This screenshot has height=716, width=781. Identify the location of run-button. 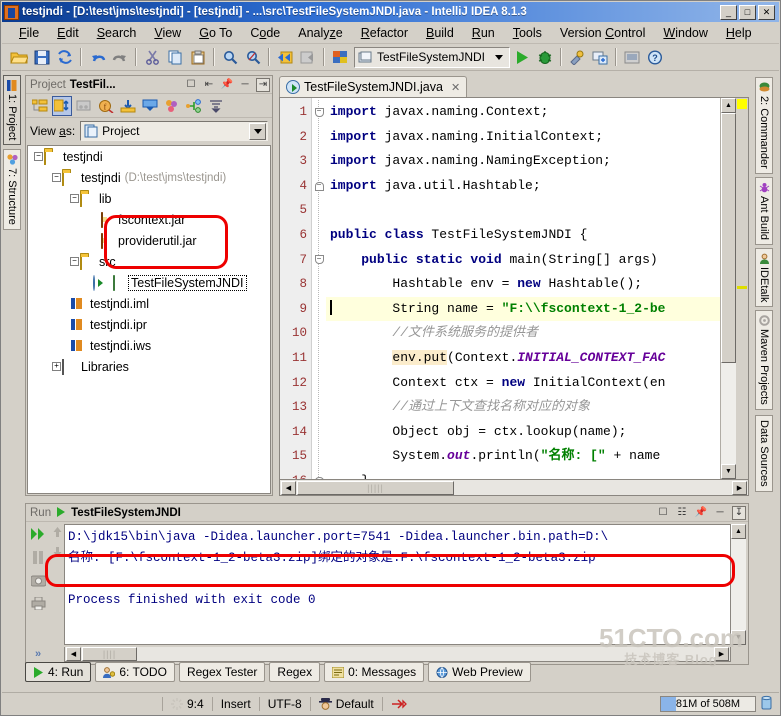
(522, 57).